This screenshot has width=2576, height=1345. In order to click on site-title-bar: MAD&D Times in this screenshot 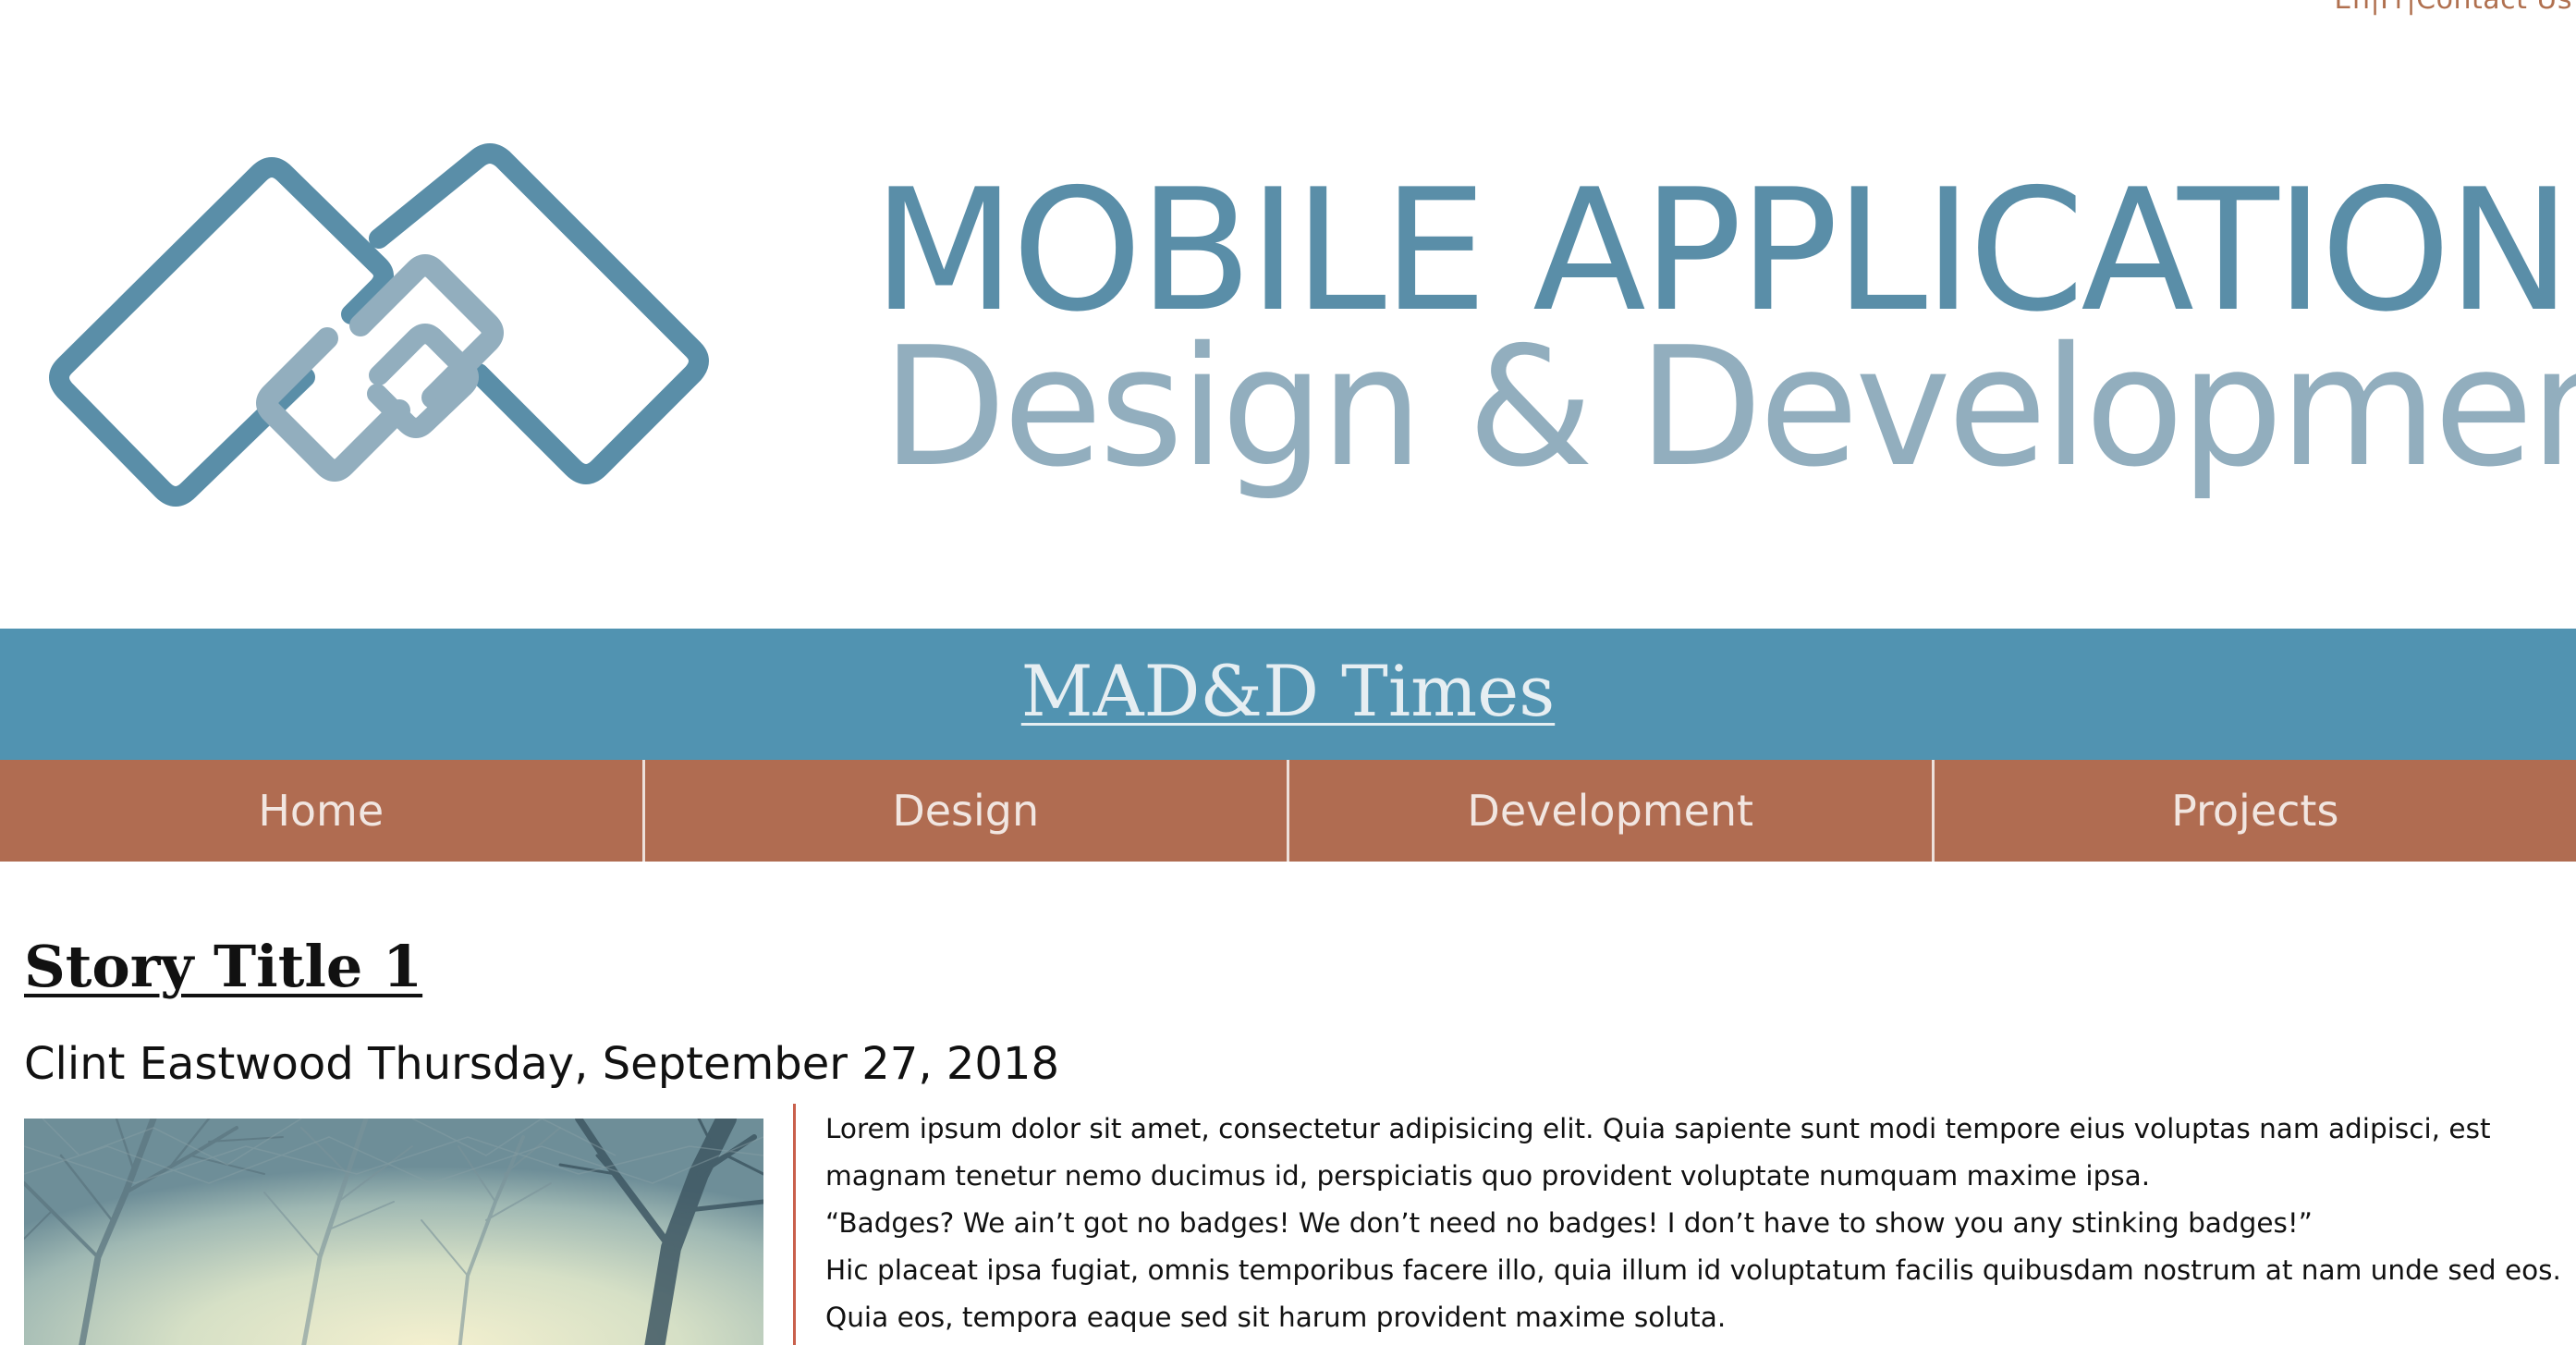, I will do `click(1288, 694)`.